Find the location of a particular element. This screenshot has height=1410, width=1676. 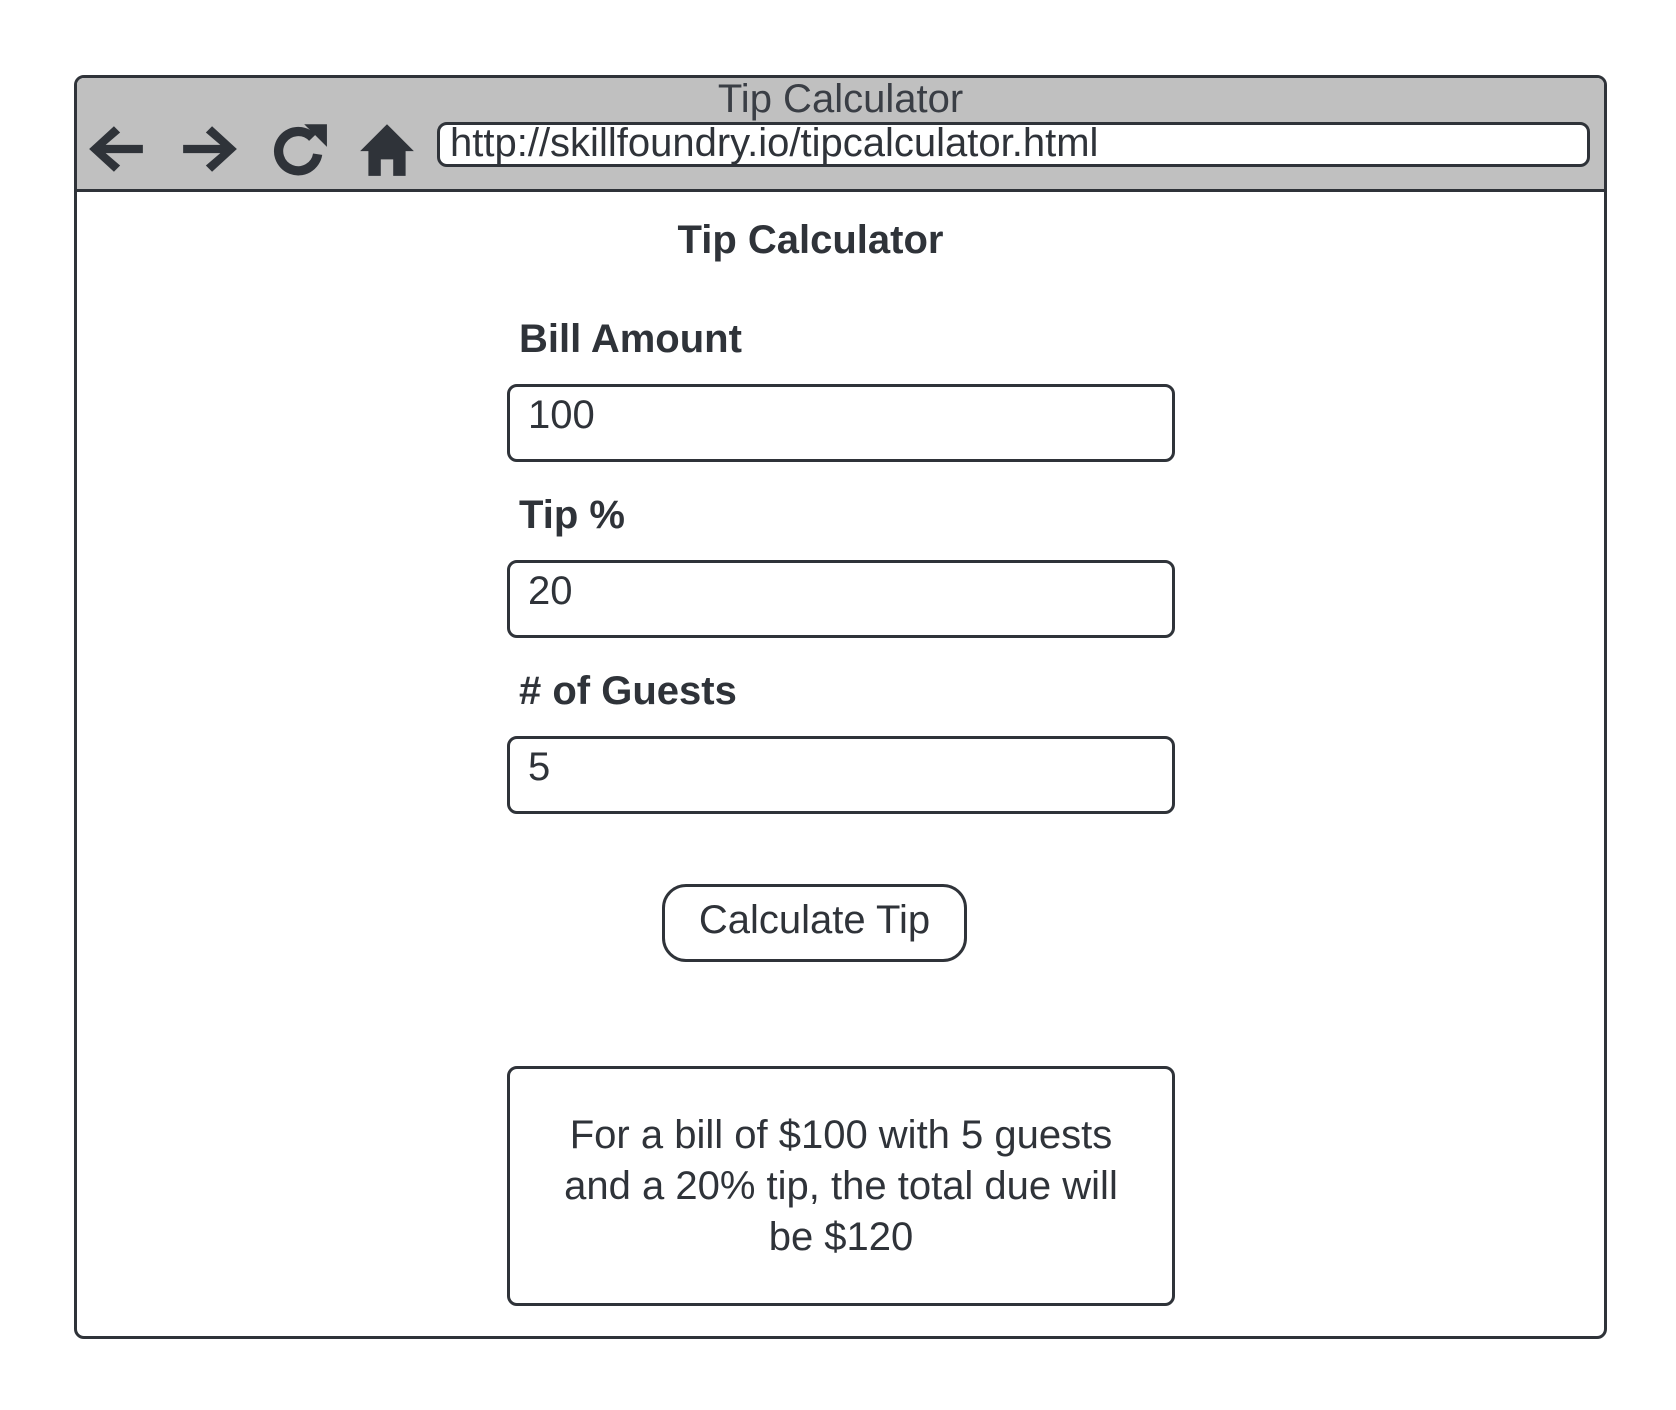

page-title: Tip Calculator is located at coordinates (810, 240).